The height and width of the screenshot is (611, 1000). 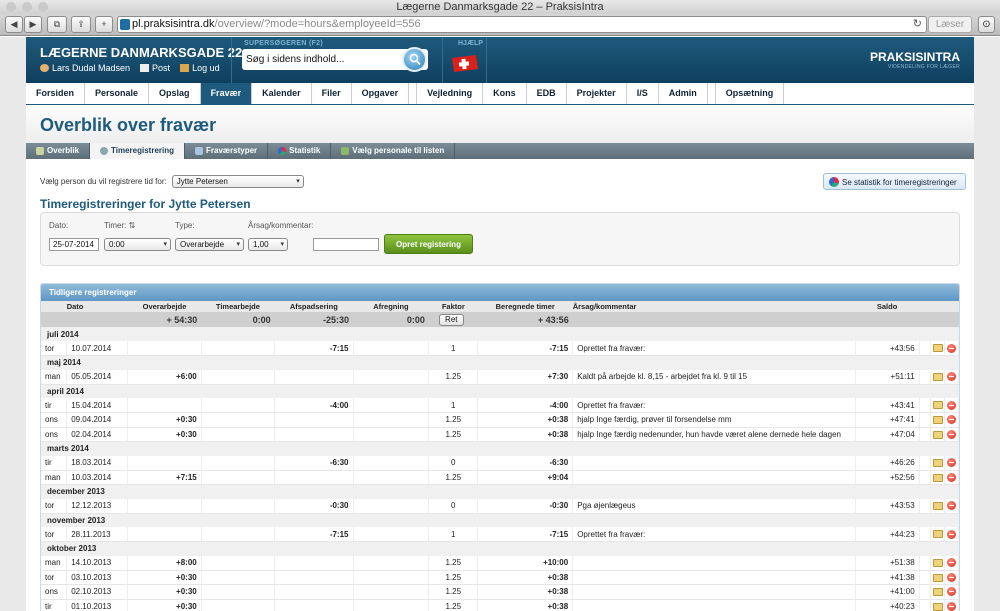 What do you see at coordinates (451, 319) in the screenshot?
I see `edit-factor-button: Ret` at bounding box center [451, 319].